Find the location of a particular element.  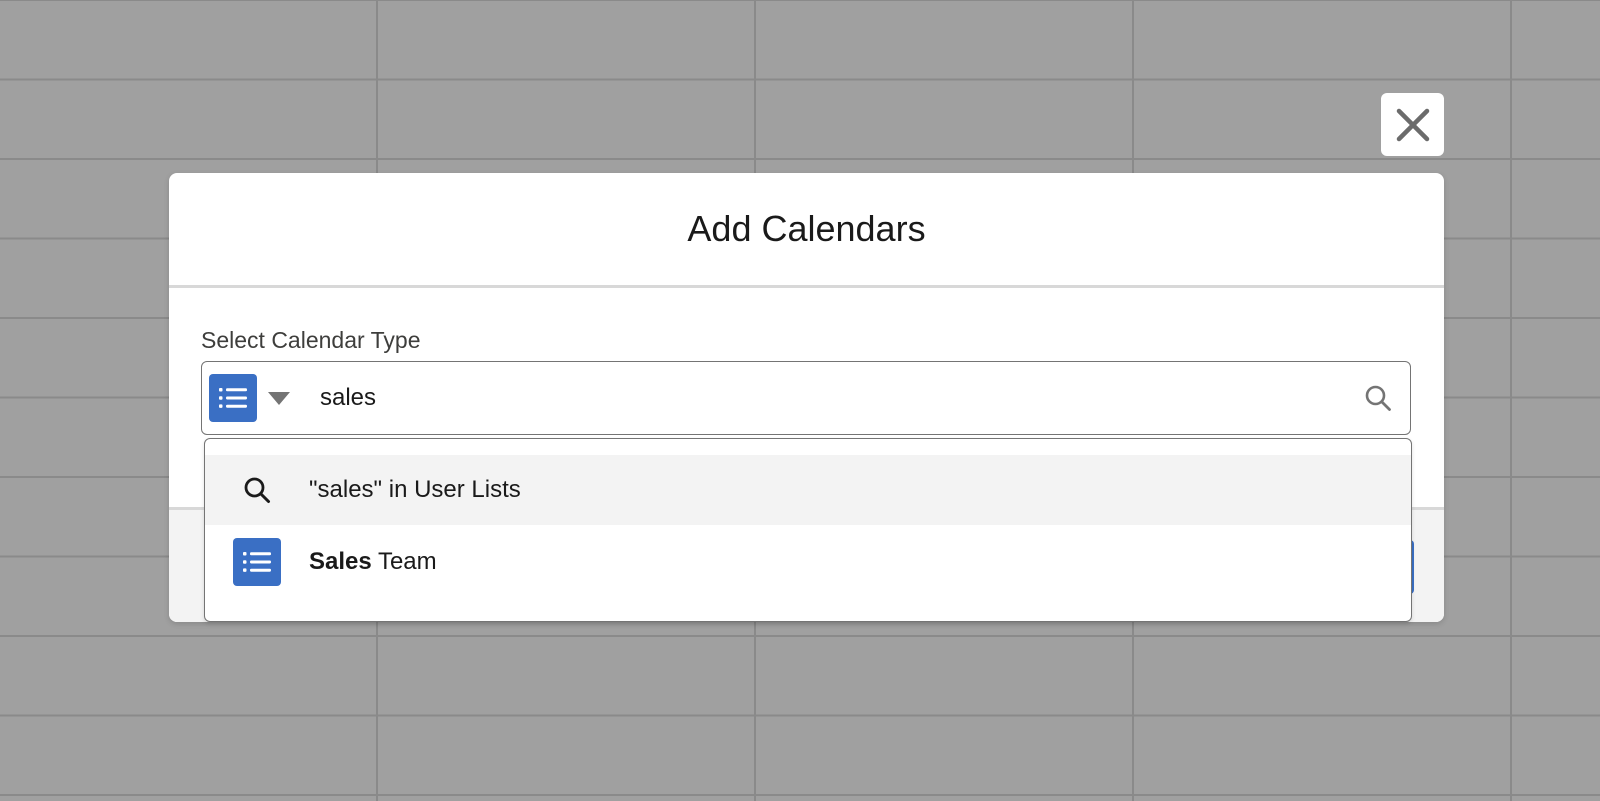

close-icon is located at coordinates (1412, 124).